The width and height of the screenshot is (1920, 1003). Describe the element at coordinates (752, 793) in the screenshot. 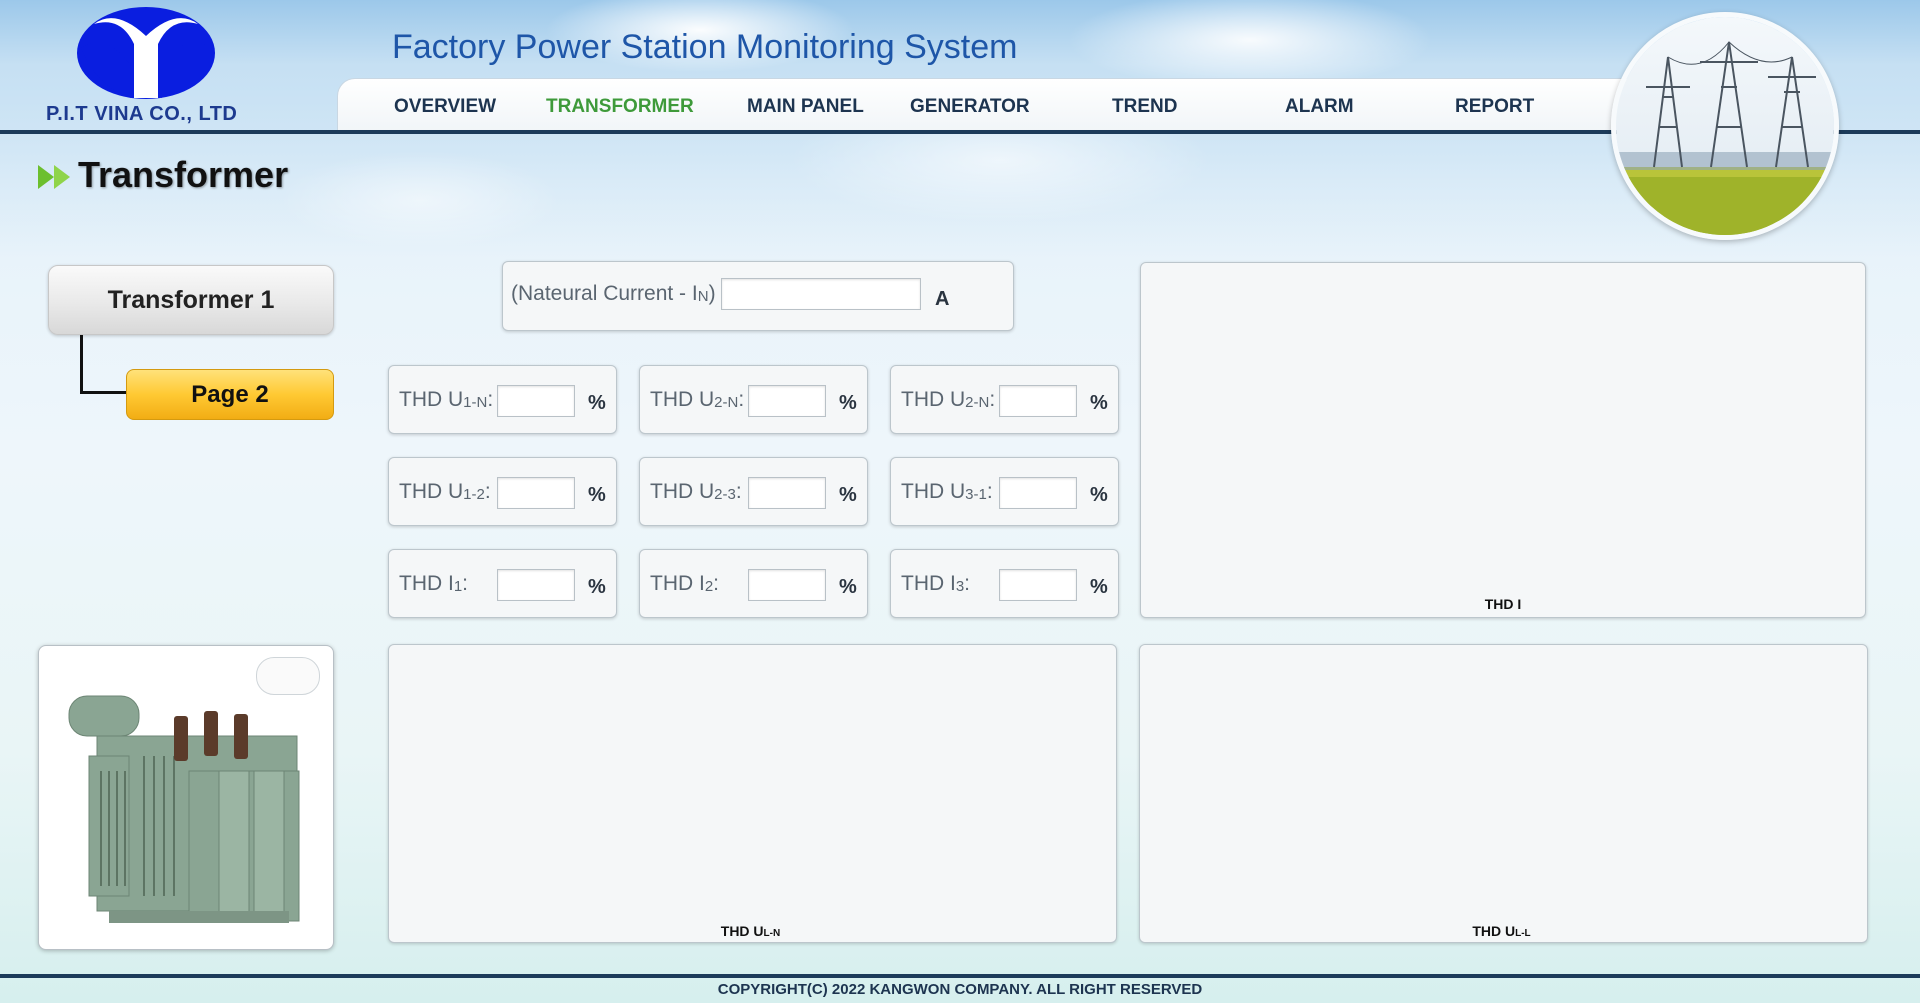

I see `thd-uln-chart: THD UL-N` at that location.